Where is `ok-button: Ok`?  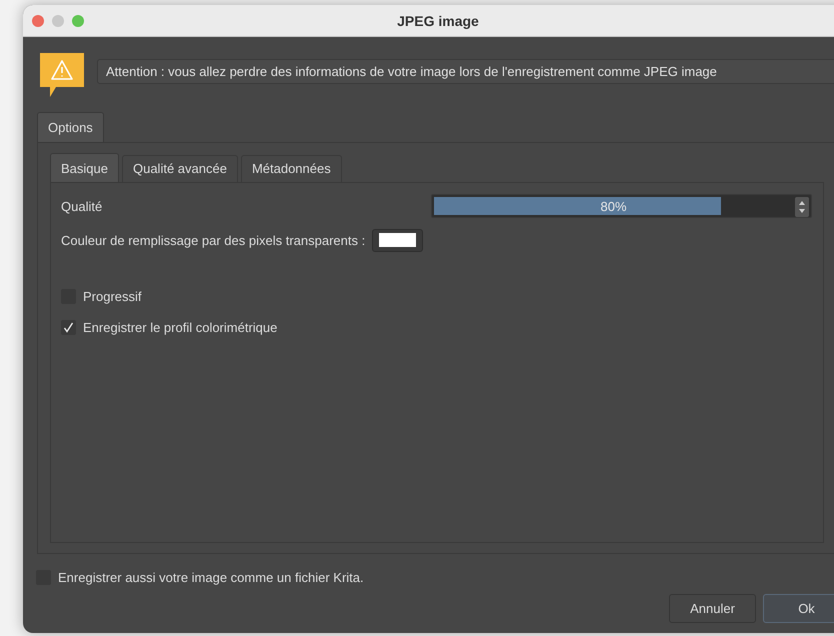
ok-button: Ok is located at coordinates (798, 608).